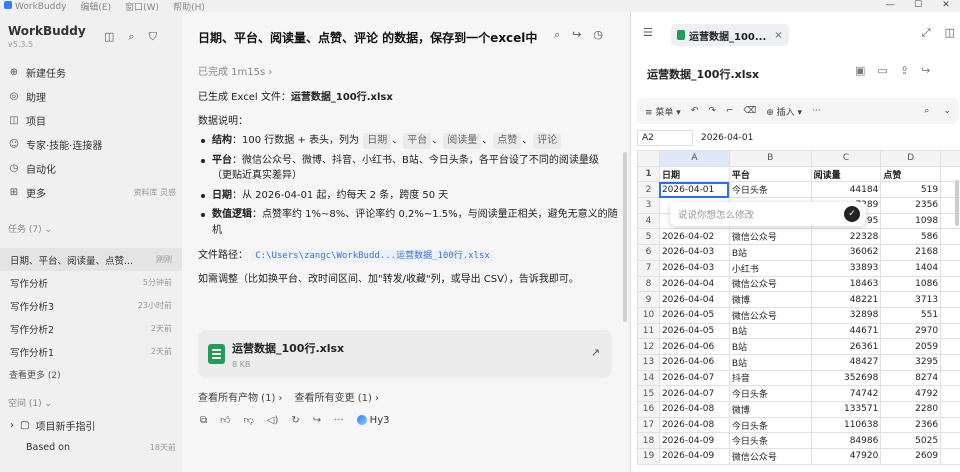 This screenshot has height=472, width=960. Describe the element at coordinates (648, 315) in the screenshot. I see `row-number: 10` at that location.